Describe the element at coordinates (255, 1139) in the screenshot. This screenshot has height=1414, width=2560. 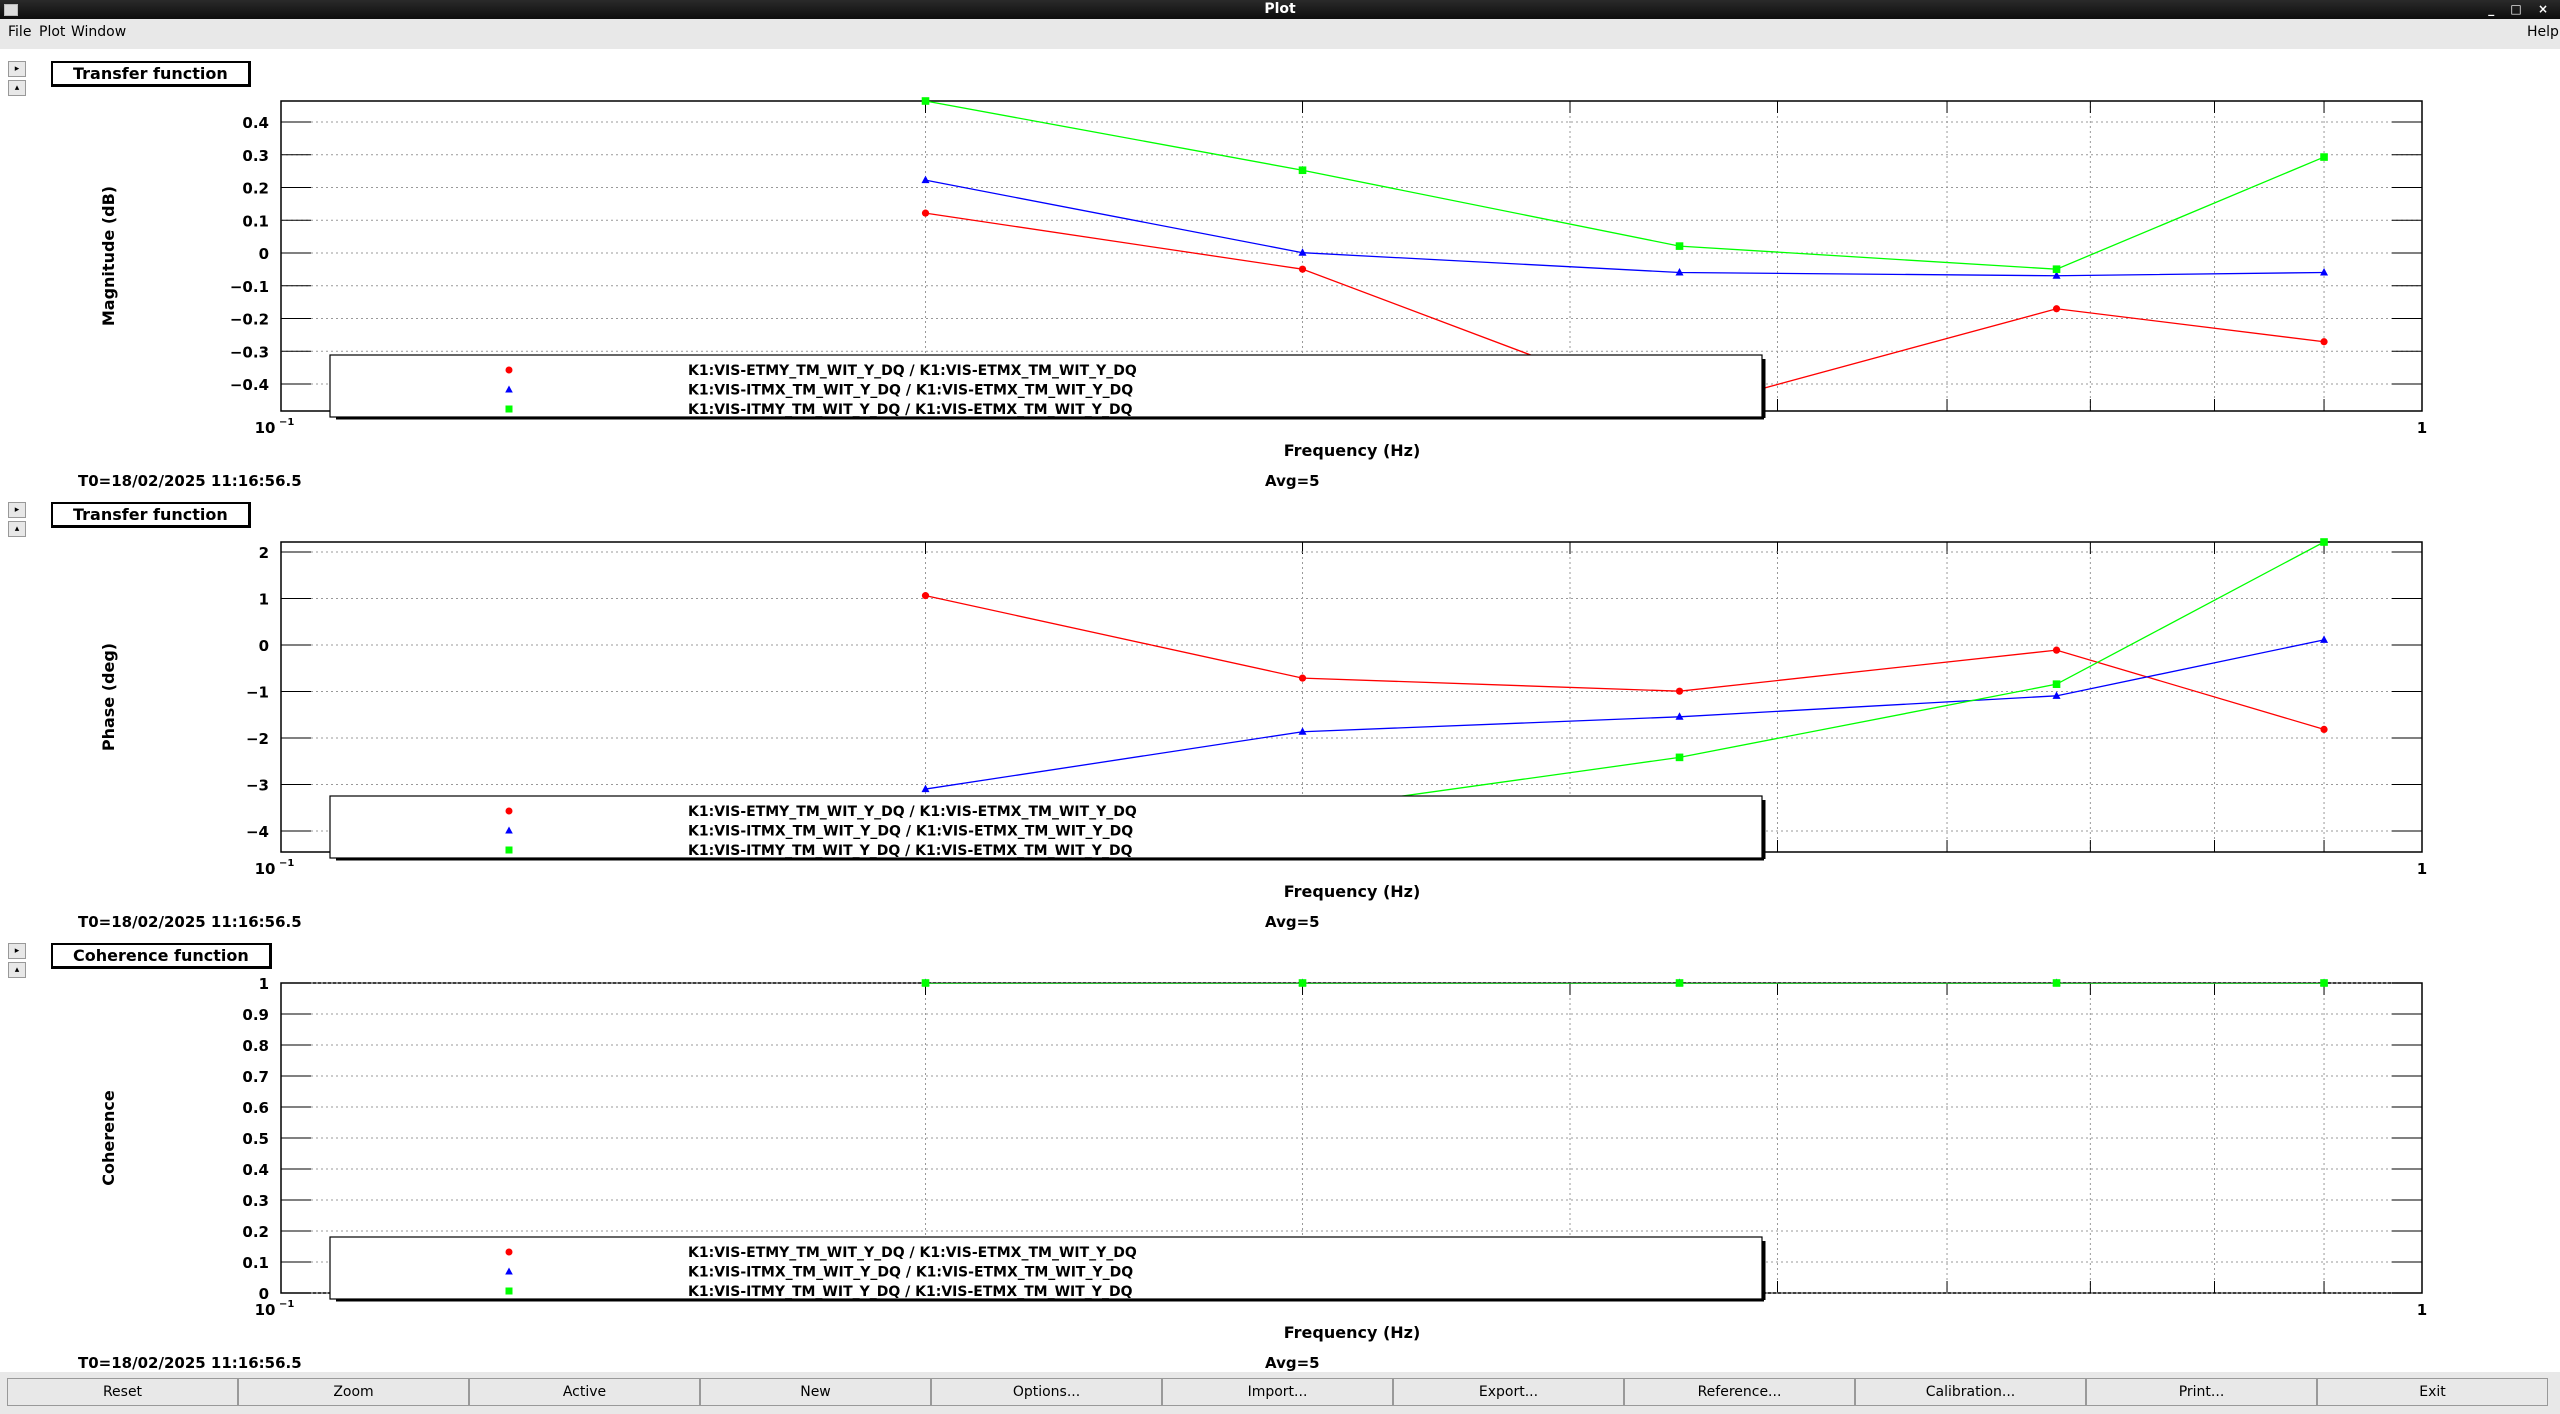
I see `y-tick-label: 0.5` at that location.